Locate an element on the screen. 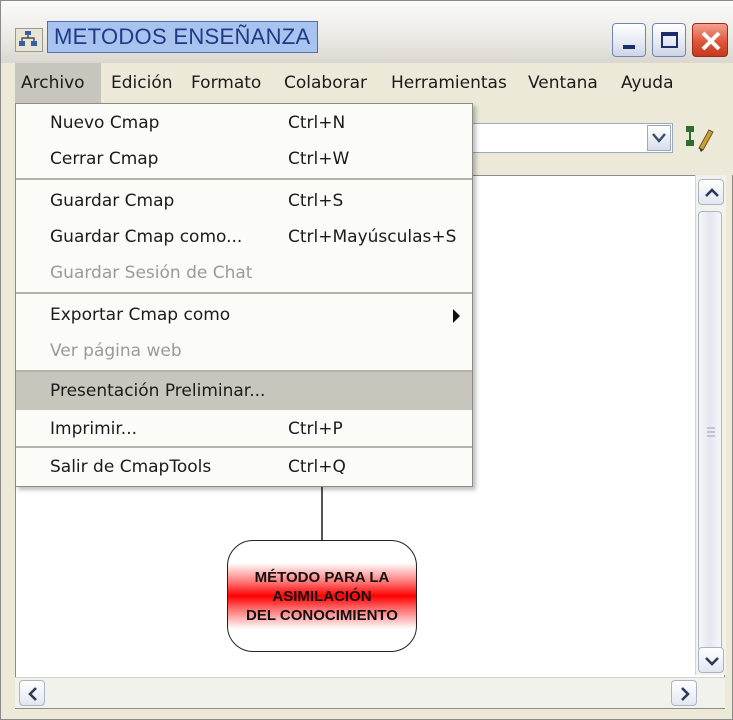 The width and height of the screenshot is (733, 720). window-title: METODOS ENSEÑANZA is located at coordinates (182, 37).